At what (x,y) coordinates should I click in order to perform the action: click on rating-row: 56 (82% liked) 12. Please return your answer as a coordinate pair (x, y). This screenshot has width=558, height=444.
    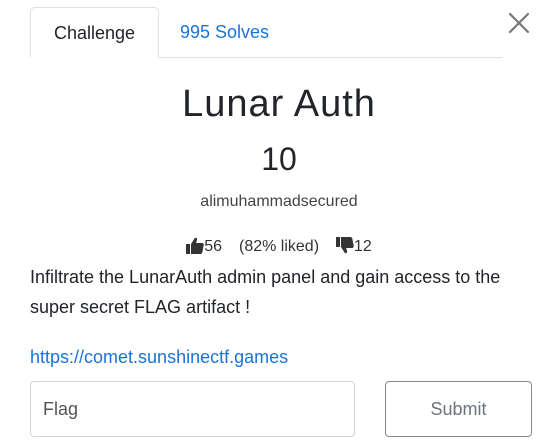
    Looking at the image, I should click on (279, 248).